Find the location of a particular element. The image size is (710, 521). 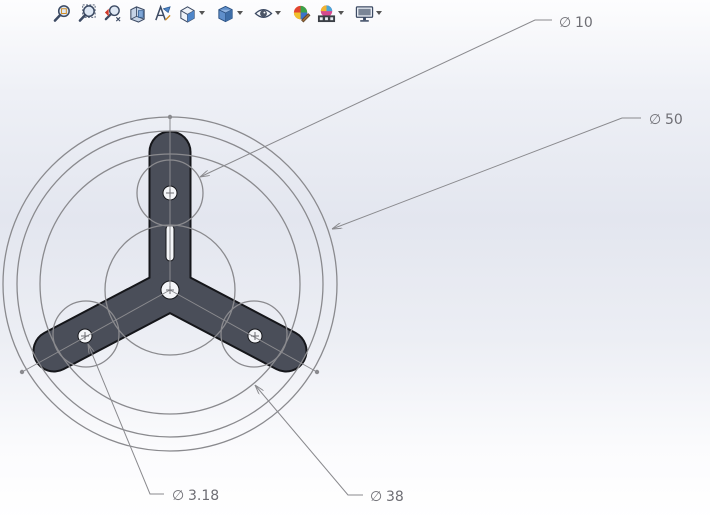

dimension-value-10: 10 is located at coordinates (584, 23).